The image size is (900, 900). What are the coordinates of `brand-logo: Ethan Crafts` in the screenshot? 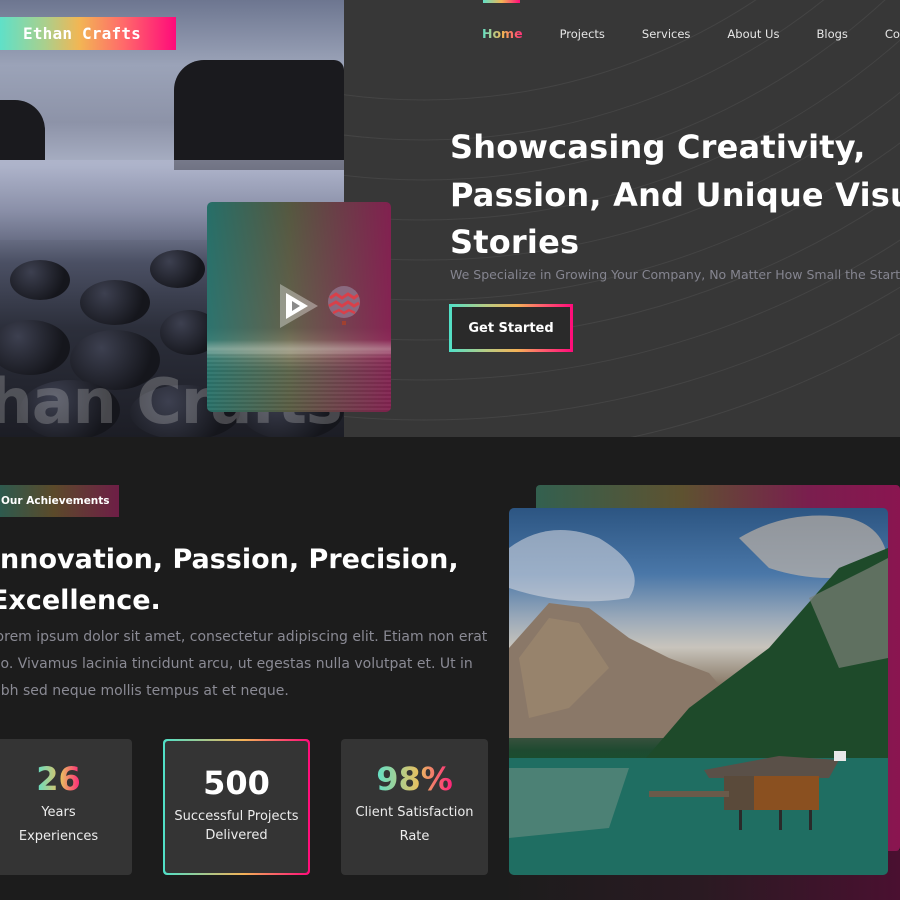 It's located at (88, 33).